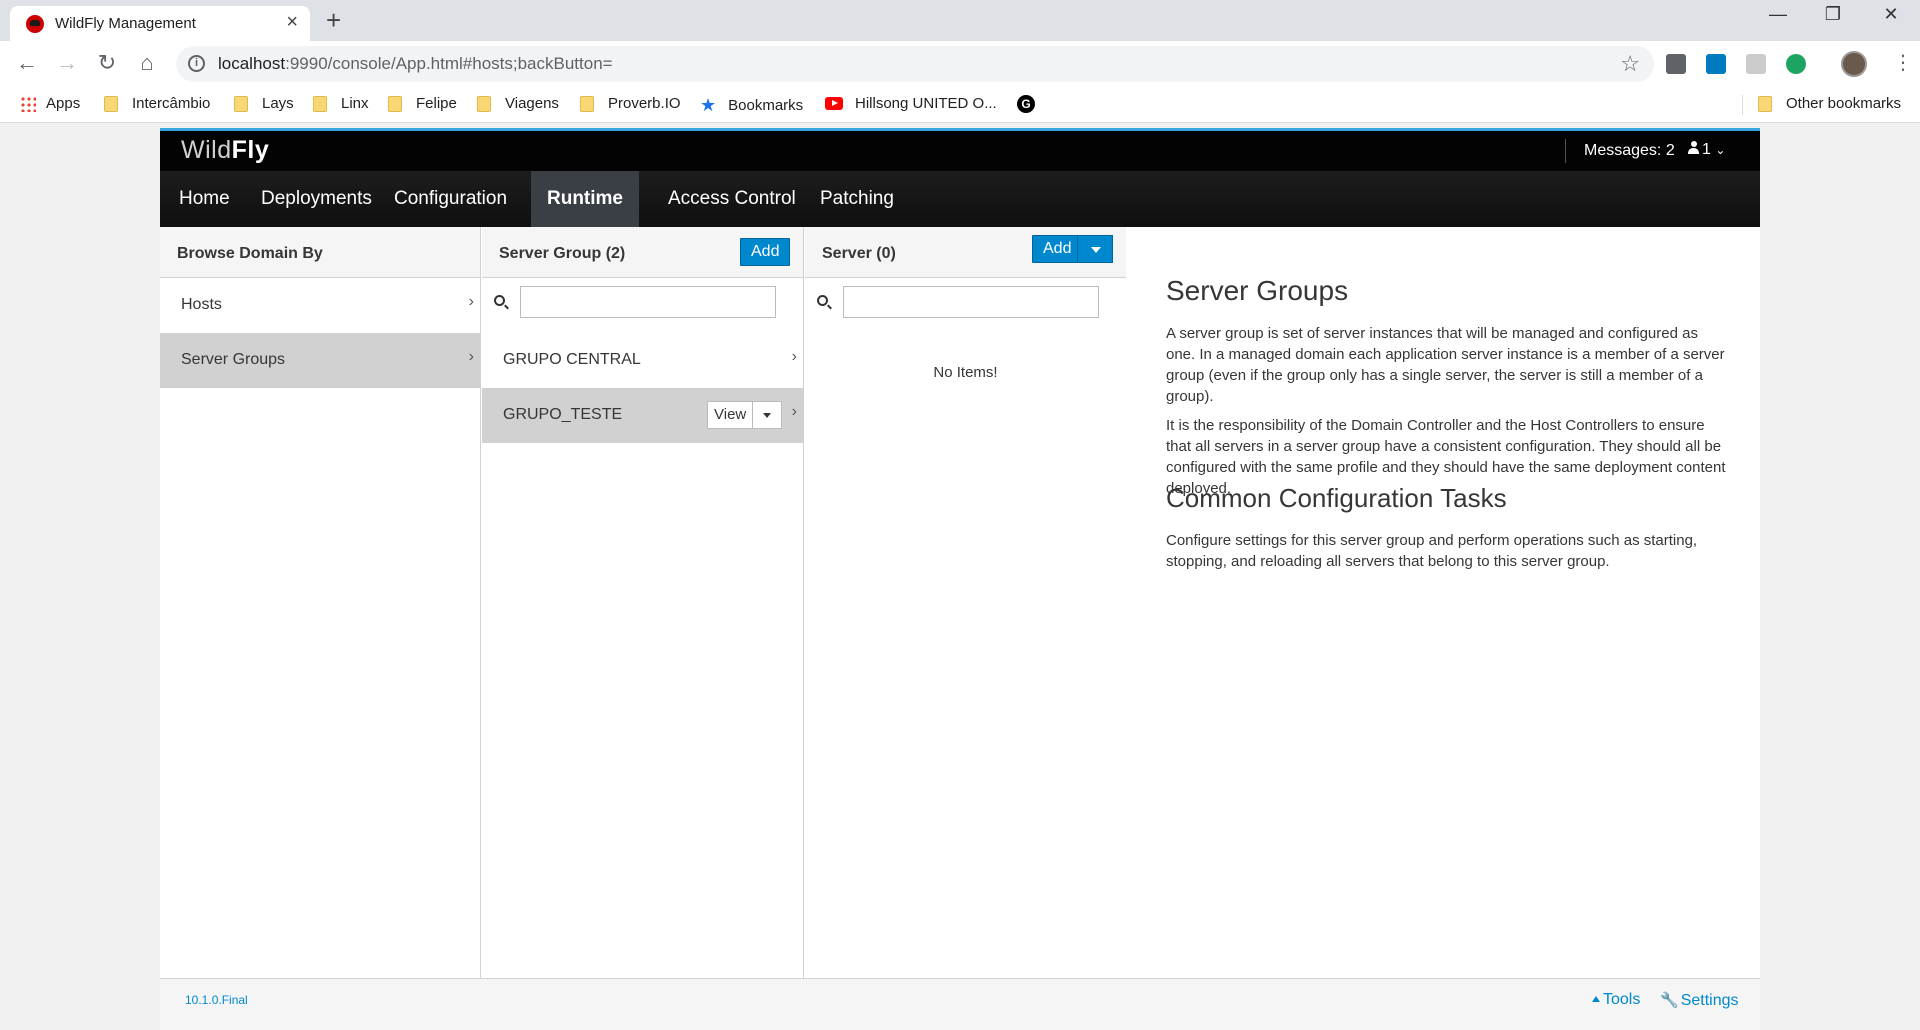  I want to click on tools-link: Tools, so click(1616, 1000).